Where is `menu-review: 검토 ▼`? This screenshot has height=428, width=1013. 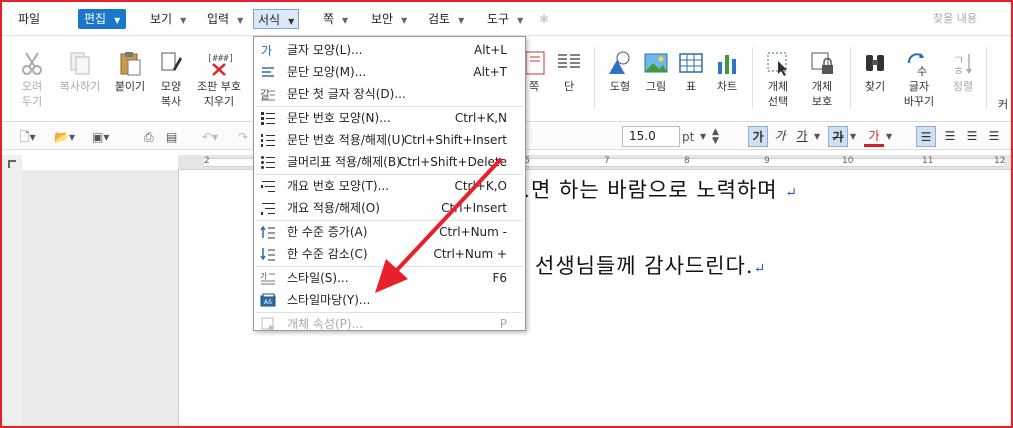
menu-review: 검토 ▼ is located at coordinates (446, 19).